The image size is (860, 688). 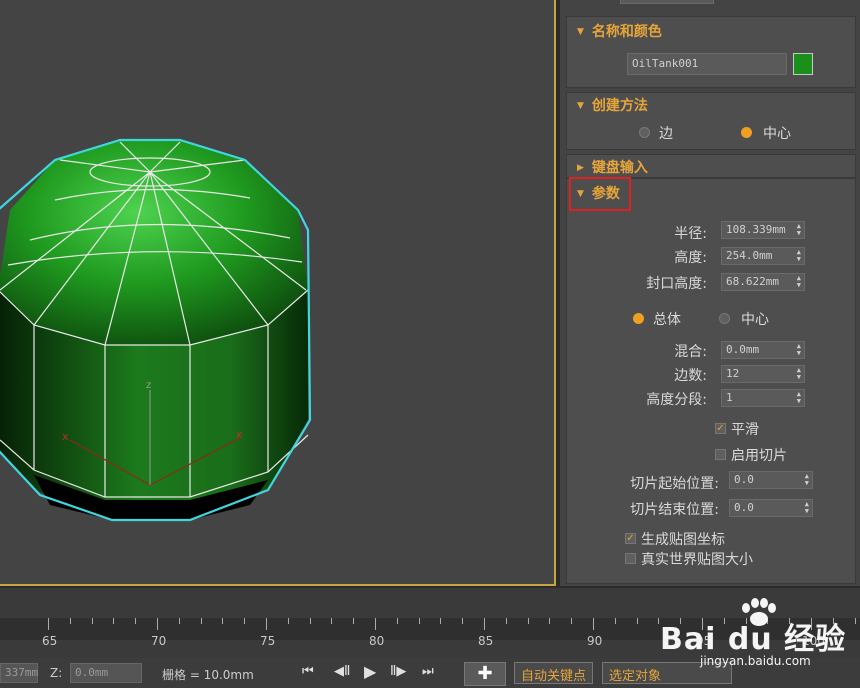 I want to click on tick-label: 85, so click(x=486, y=641).